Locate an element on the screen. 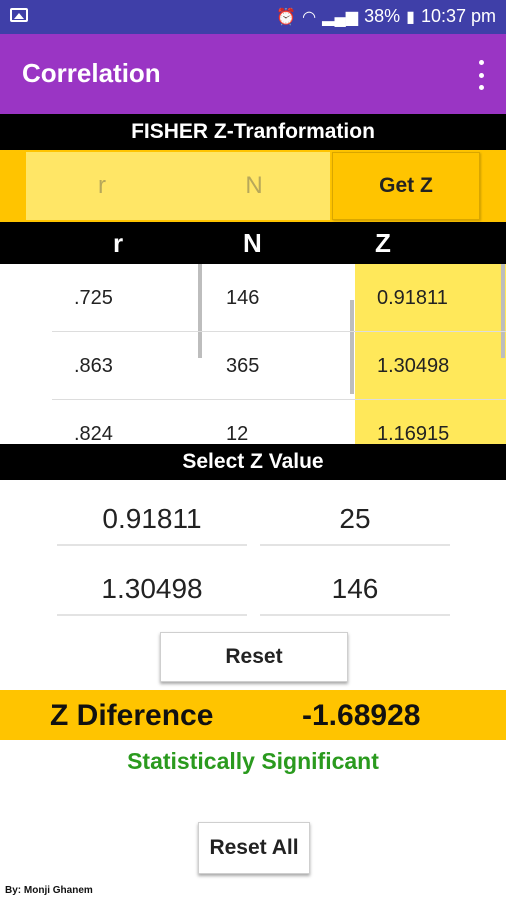 Image resolution: width=506 pixels, height=900 pixels. cell-z: 1.30498 is located at coordinates (413, 366).